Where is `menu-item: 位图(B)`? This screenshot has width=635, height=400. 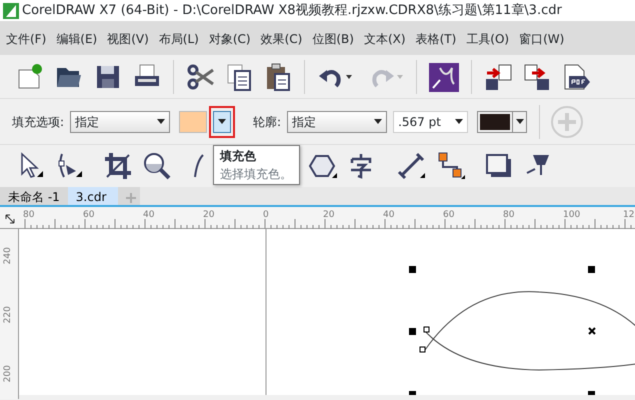 menu-item: 位图(B) is located at coordinates (333, 39).